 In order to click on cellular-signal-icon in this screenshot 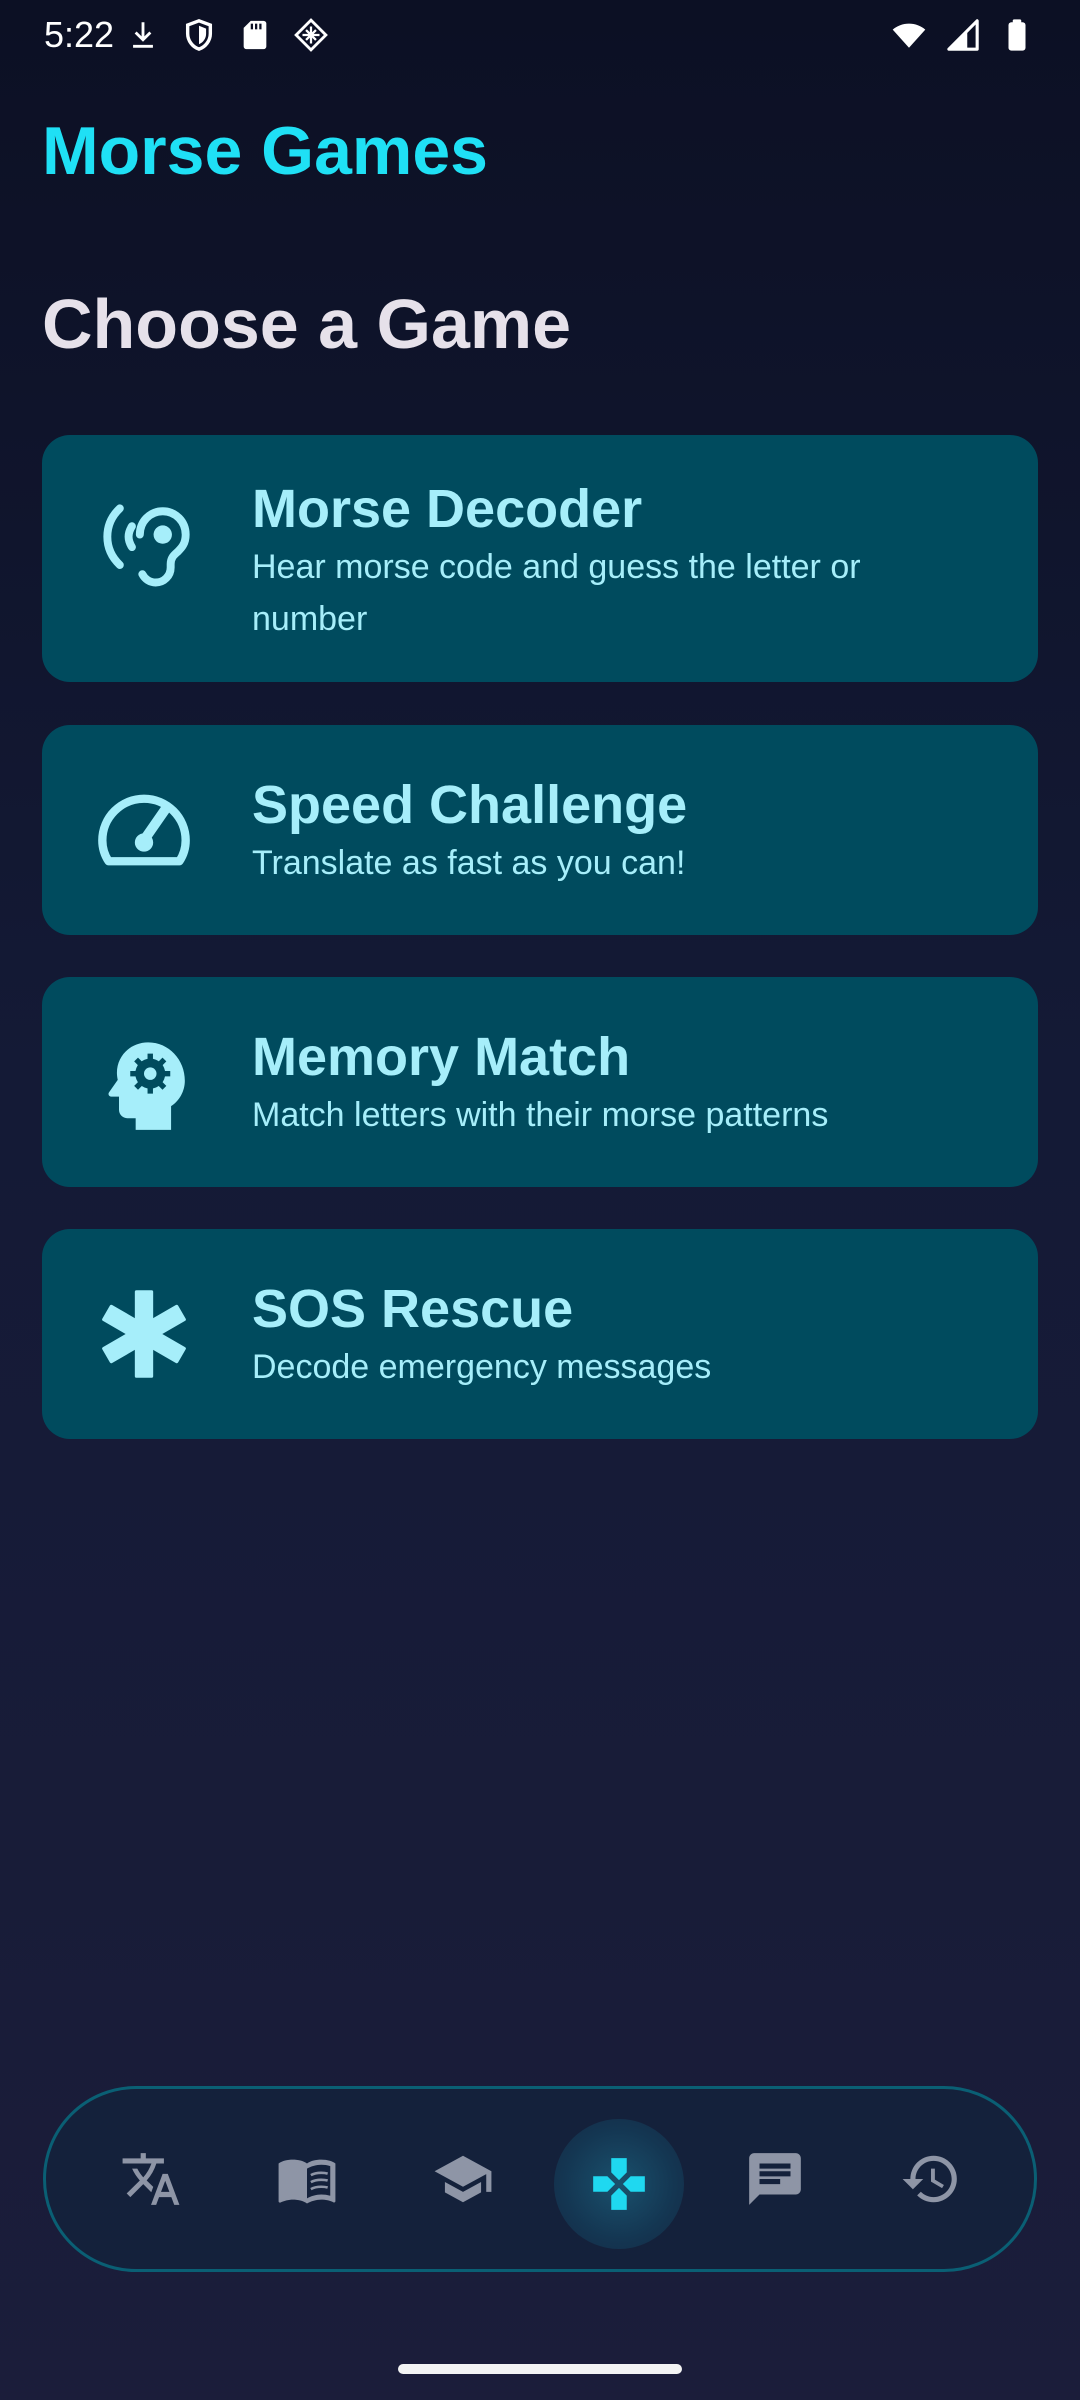, I will do `click(963, 35)`.